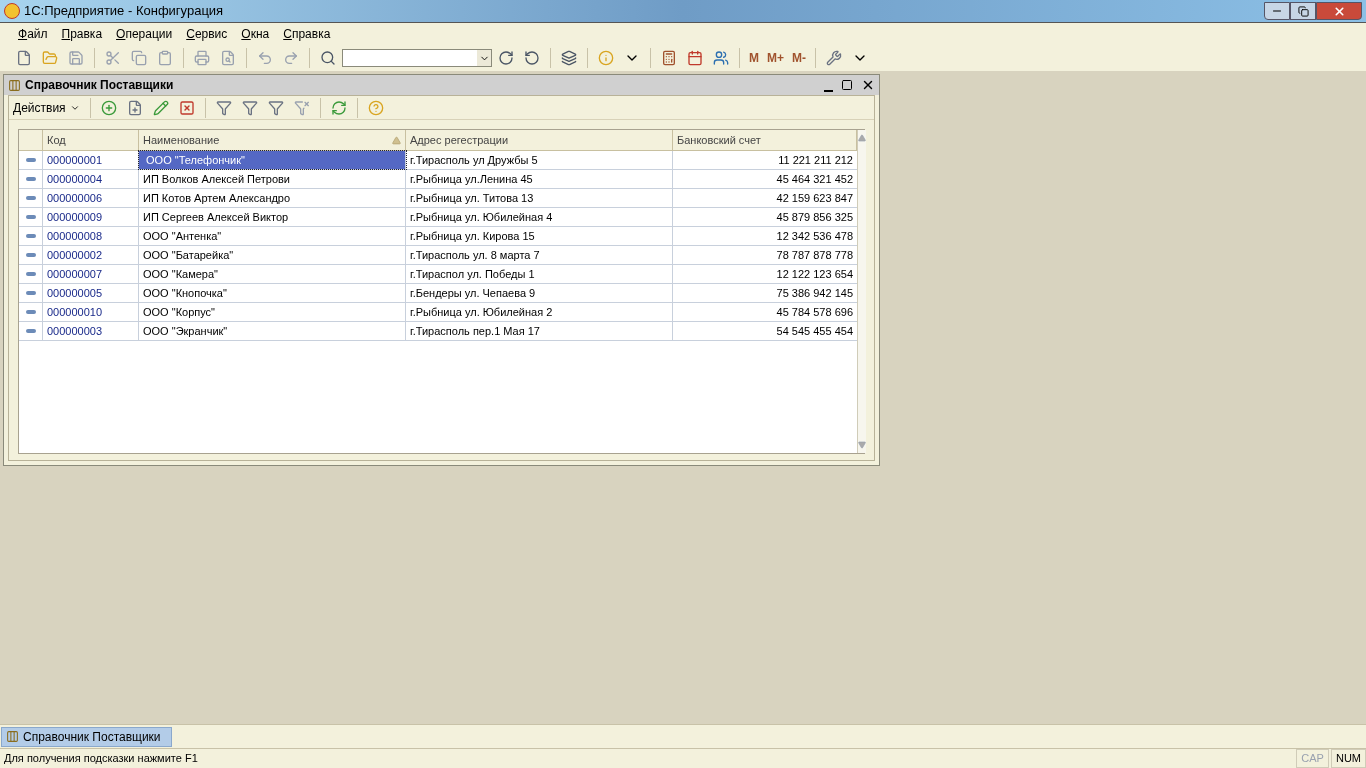 This screenshot has width=1366, height=768. Describe the element at coordinates (1348, 758) in the screenshot. I see `key-indicator: NUM` at that location.